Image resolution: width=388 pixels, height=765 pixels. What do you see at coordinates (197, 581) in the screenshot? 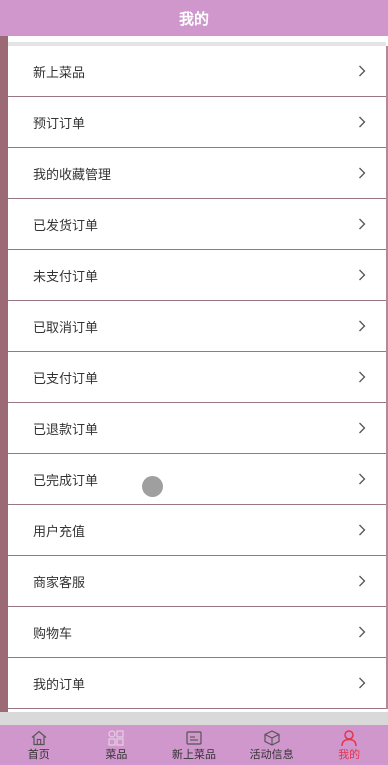
I see `menu-item-merchant-service: 商家客服` at bounding box center [197, 581].